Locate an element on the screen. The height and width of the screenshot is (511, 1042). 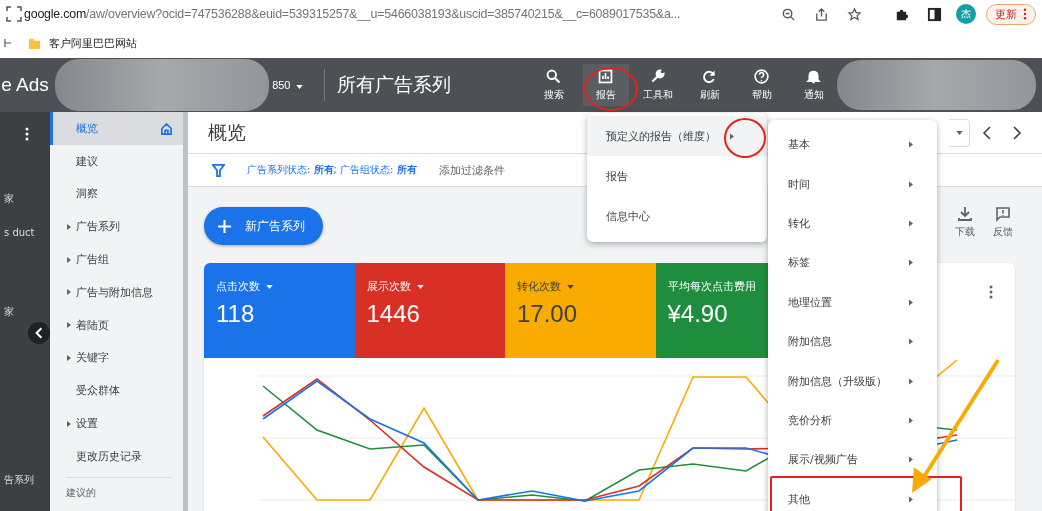
nav-item: 受众群体 is located at coordinates (116, 391).